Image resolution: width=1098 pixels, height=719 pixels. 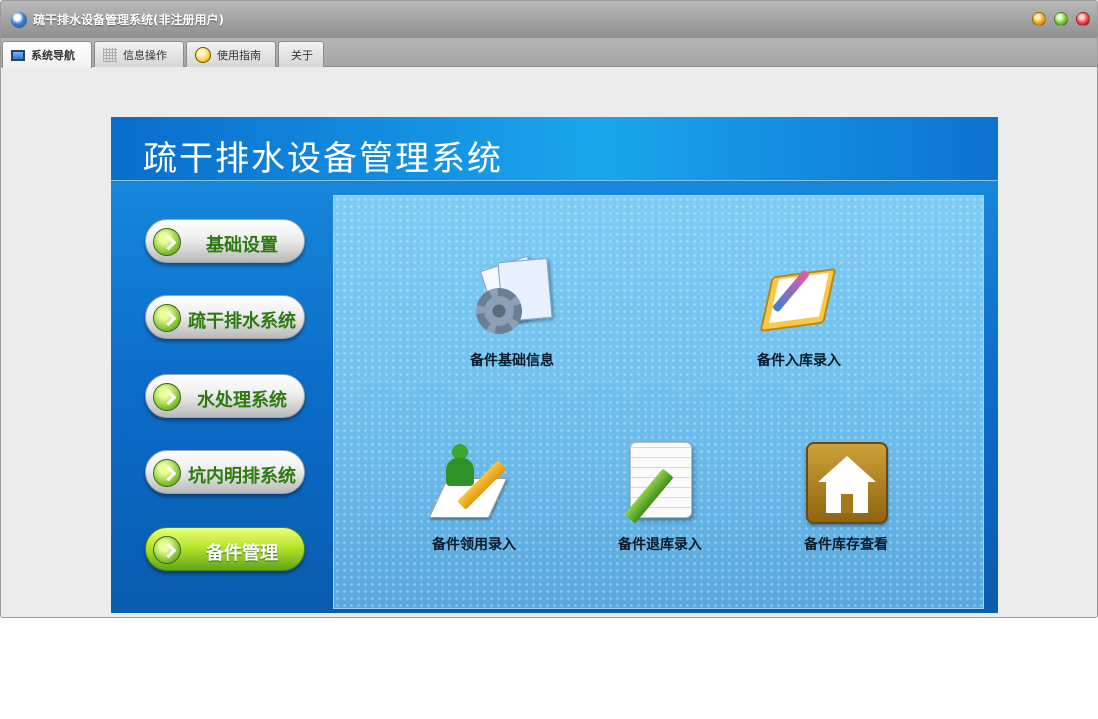 I want to click on maximize-button, so click(x=1061, y=19).